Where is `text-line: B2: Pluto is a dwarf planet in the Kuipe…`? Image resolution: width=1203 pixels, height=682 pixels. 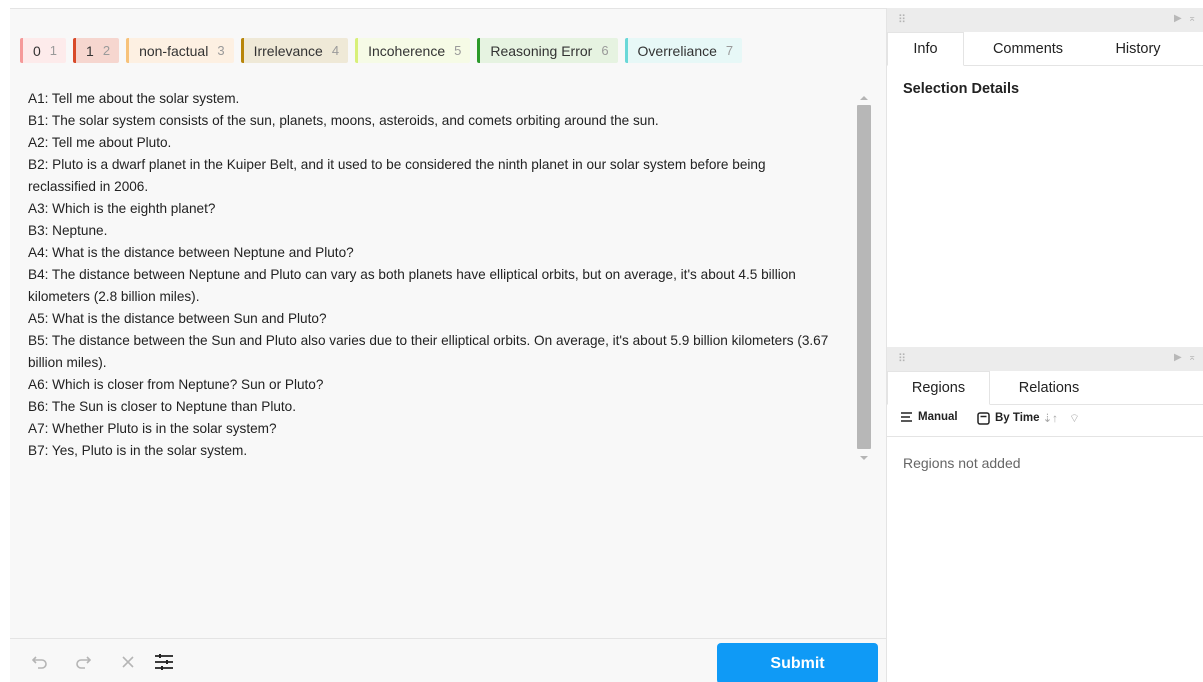
text-line: B2: Pluto is a dwarf planet in the Kuipe… is located at coordinates (443, 165).